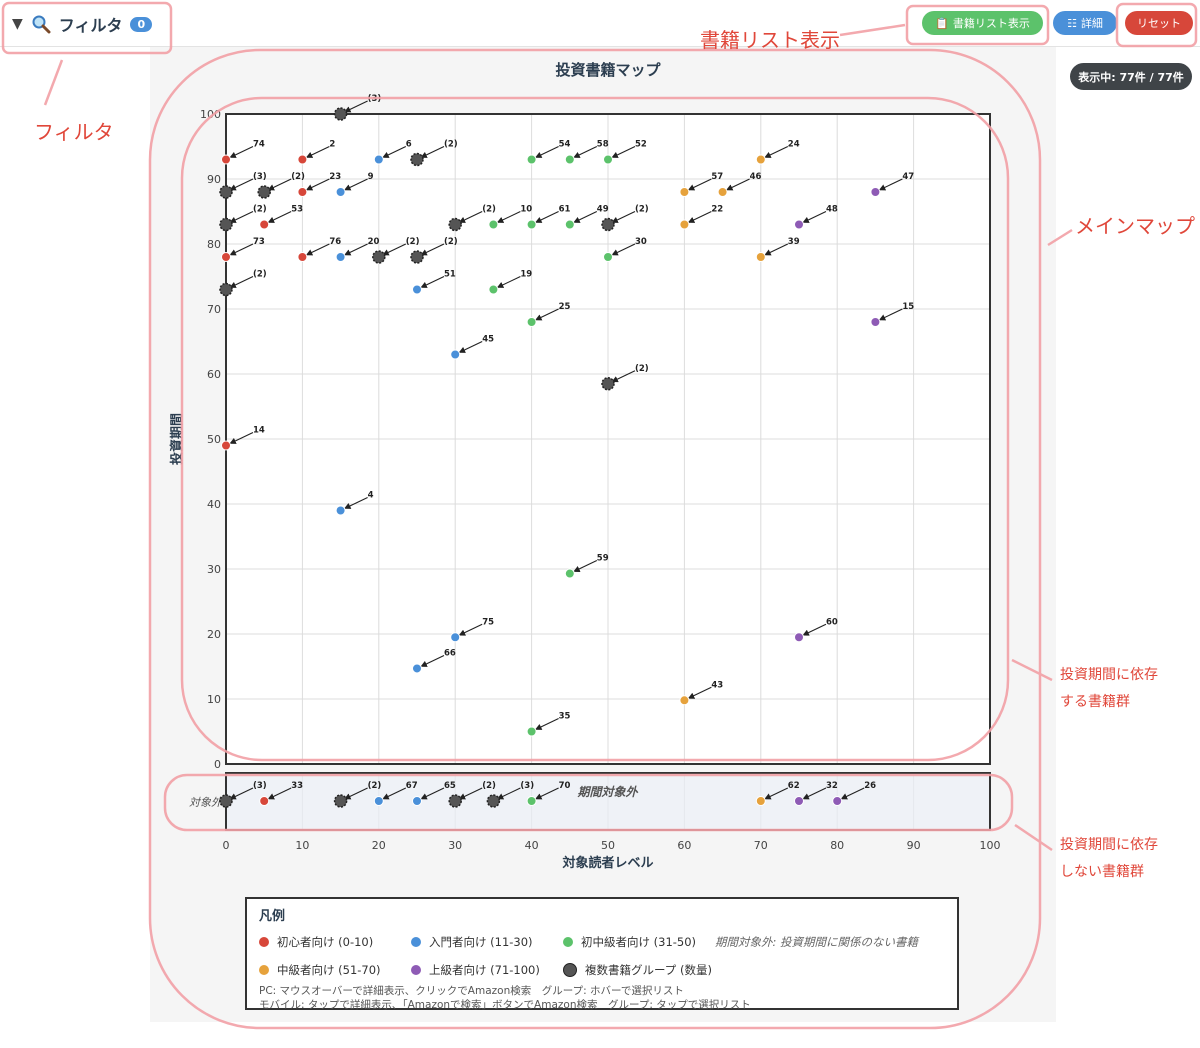 Image resolution: width=1200 pixels, height=1048 pixels. I want to click on search-icon, so click(41, 24).